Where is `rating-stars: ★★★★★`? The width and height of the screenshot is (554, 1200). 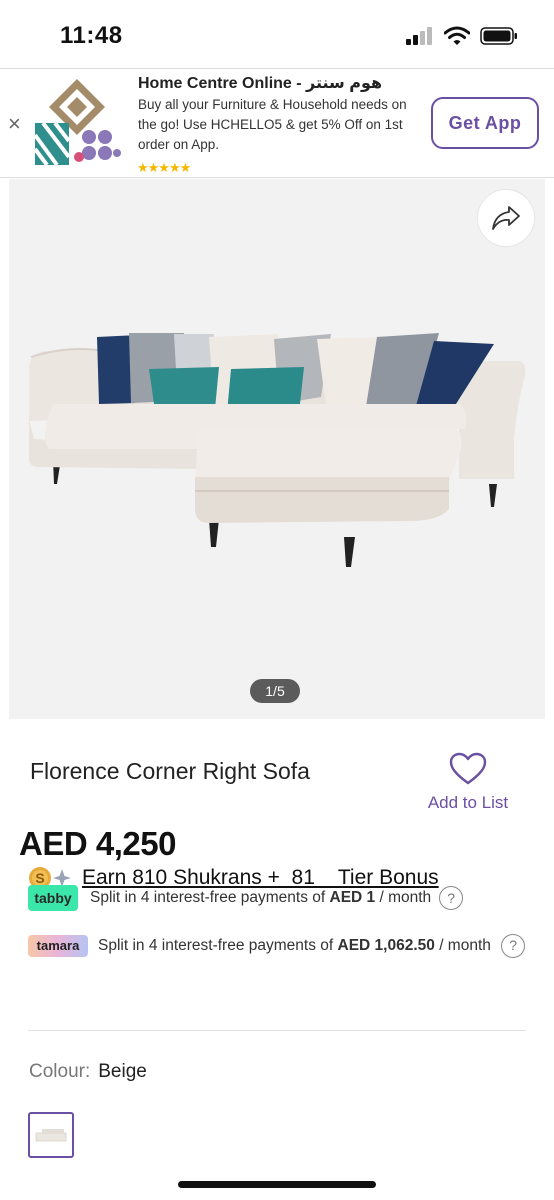 rating-stars: ★★★★★ is located at coordinates (164, 167).